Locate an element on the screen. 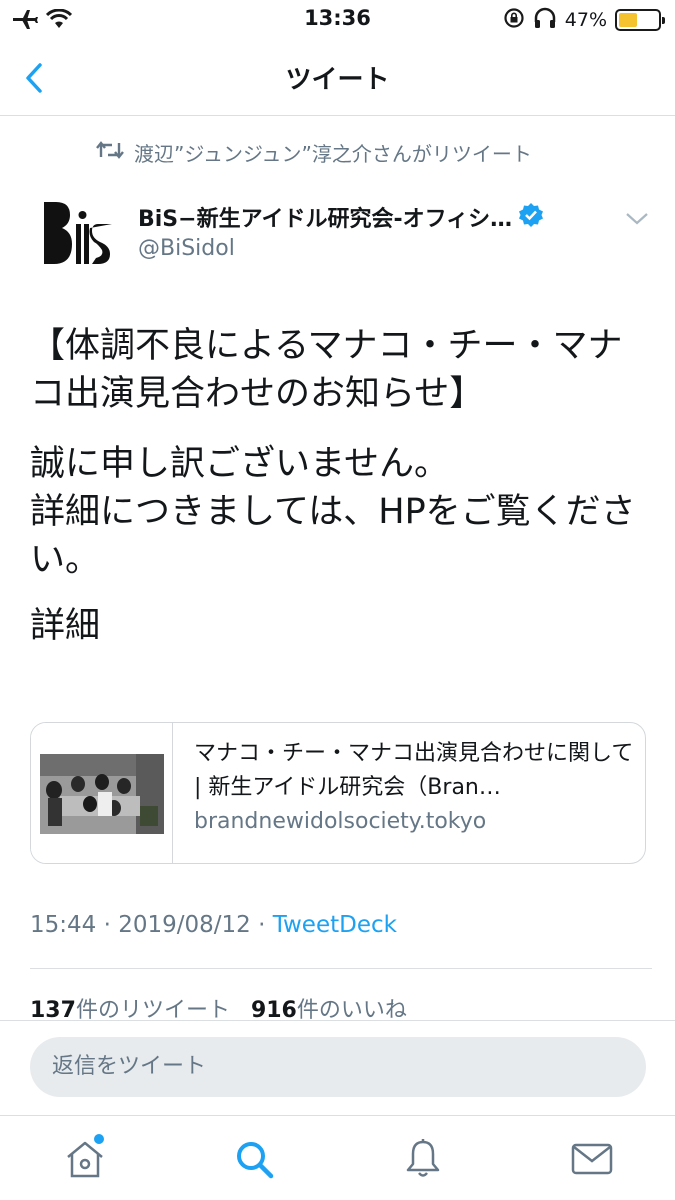 The image size is (675, 1200). home-icon is located at coordinates (85, 1159).